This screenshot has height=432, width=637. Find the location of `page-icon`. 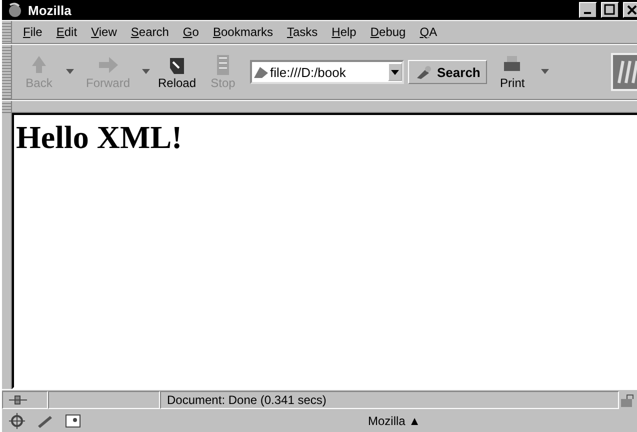

page-icon is located at coordinates (261, 72).